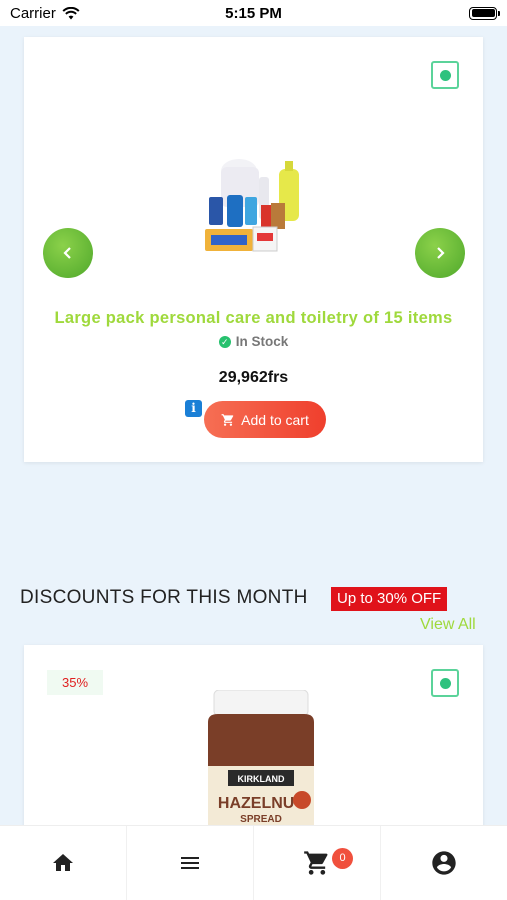 The image size is (507, 900). I want to click on prev-button, so click(68, 253).